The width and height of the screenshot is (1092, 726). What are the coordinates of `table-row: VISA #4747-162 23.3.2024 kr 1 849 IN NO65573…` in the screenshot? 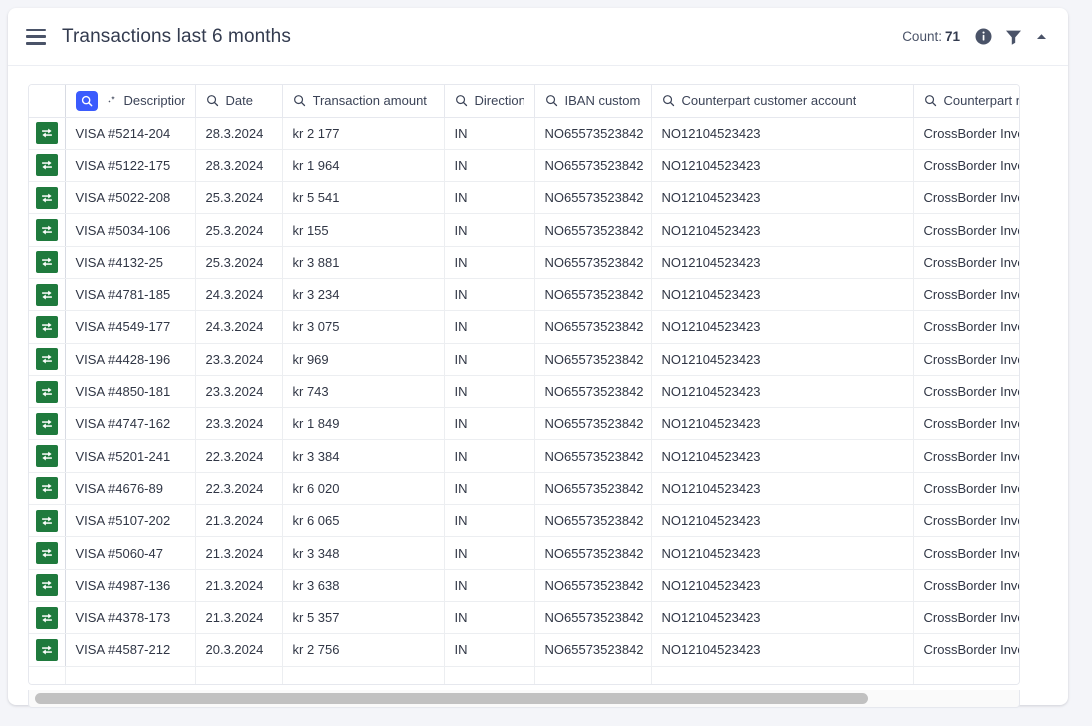 It's located at (524, 424).